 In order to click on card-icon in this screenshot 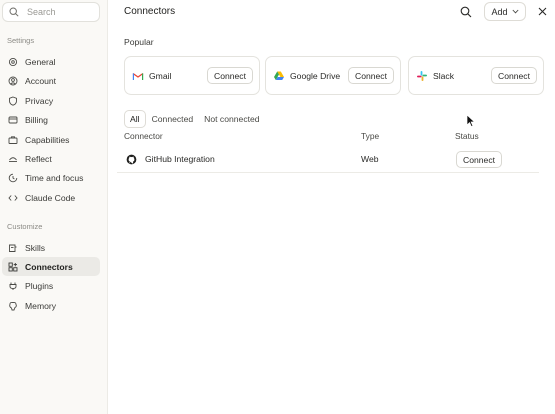, I will do `click(13, 120)`.